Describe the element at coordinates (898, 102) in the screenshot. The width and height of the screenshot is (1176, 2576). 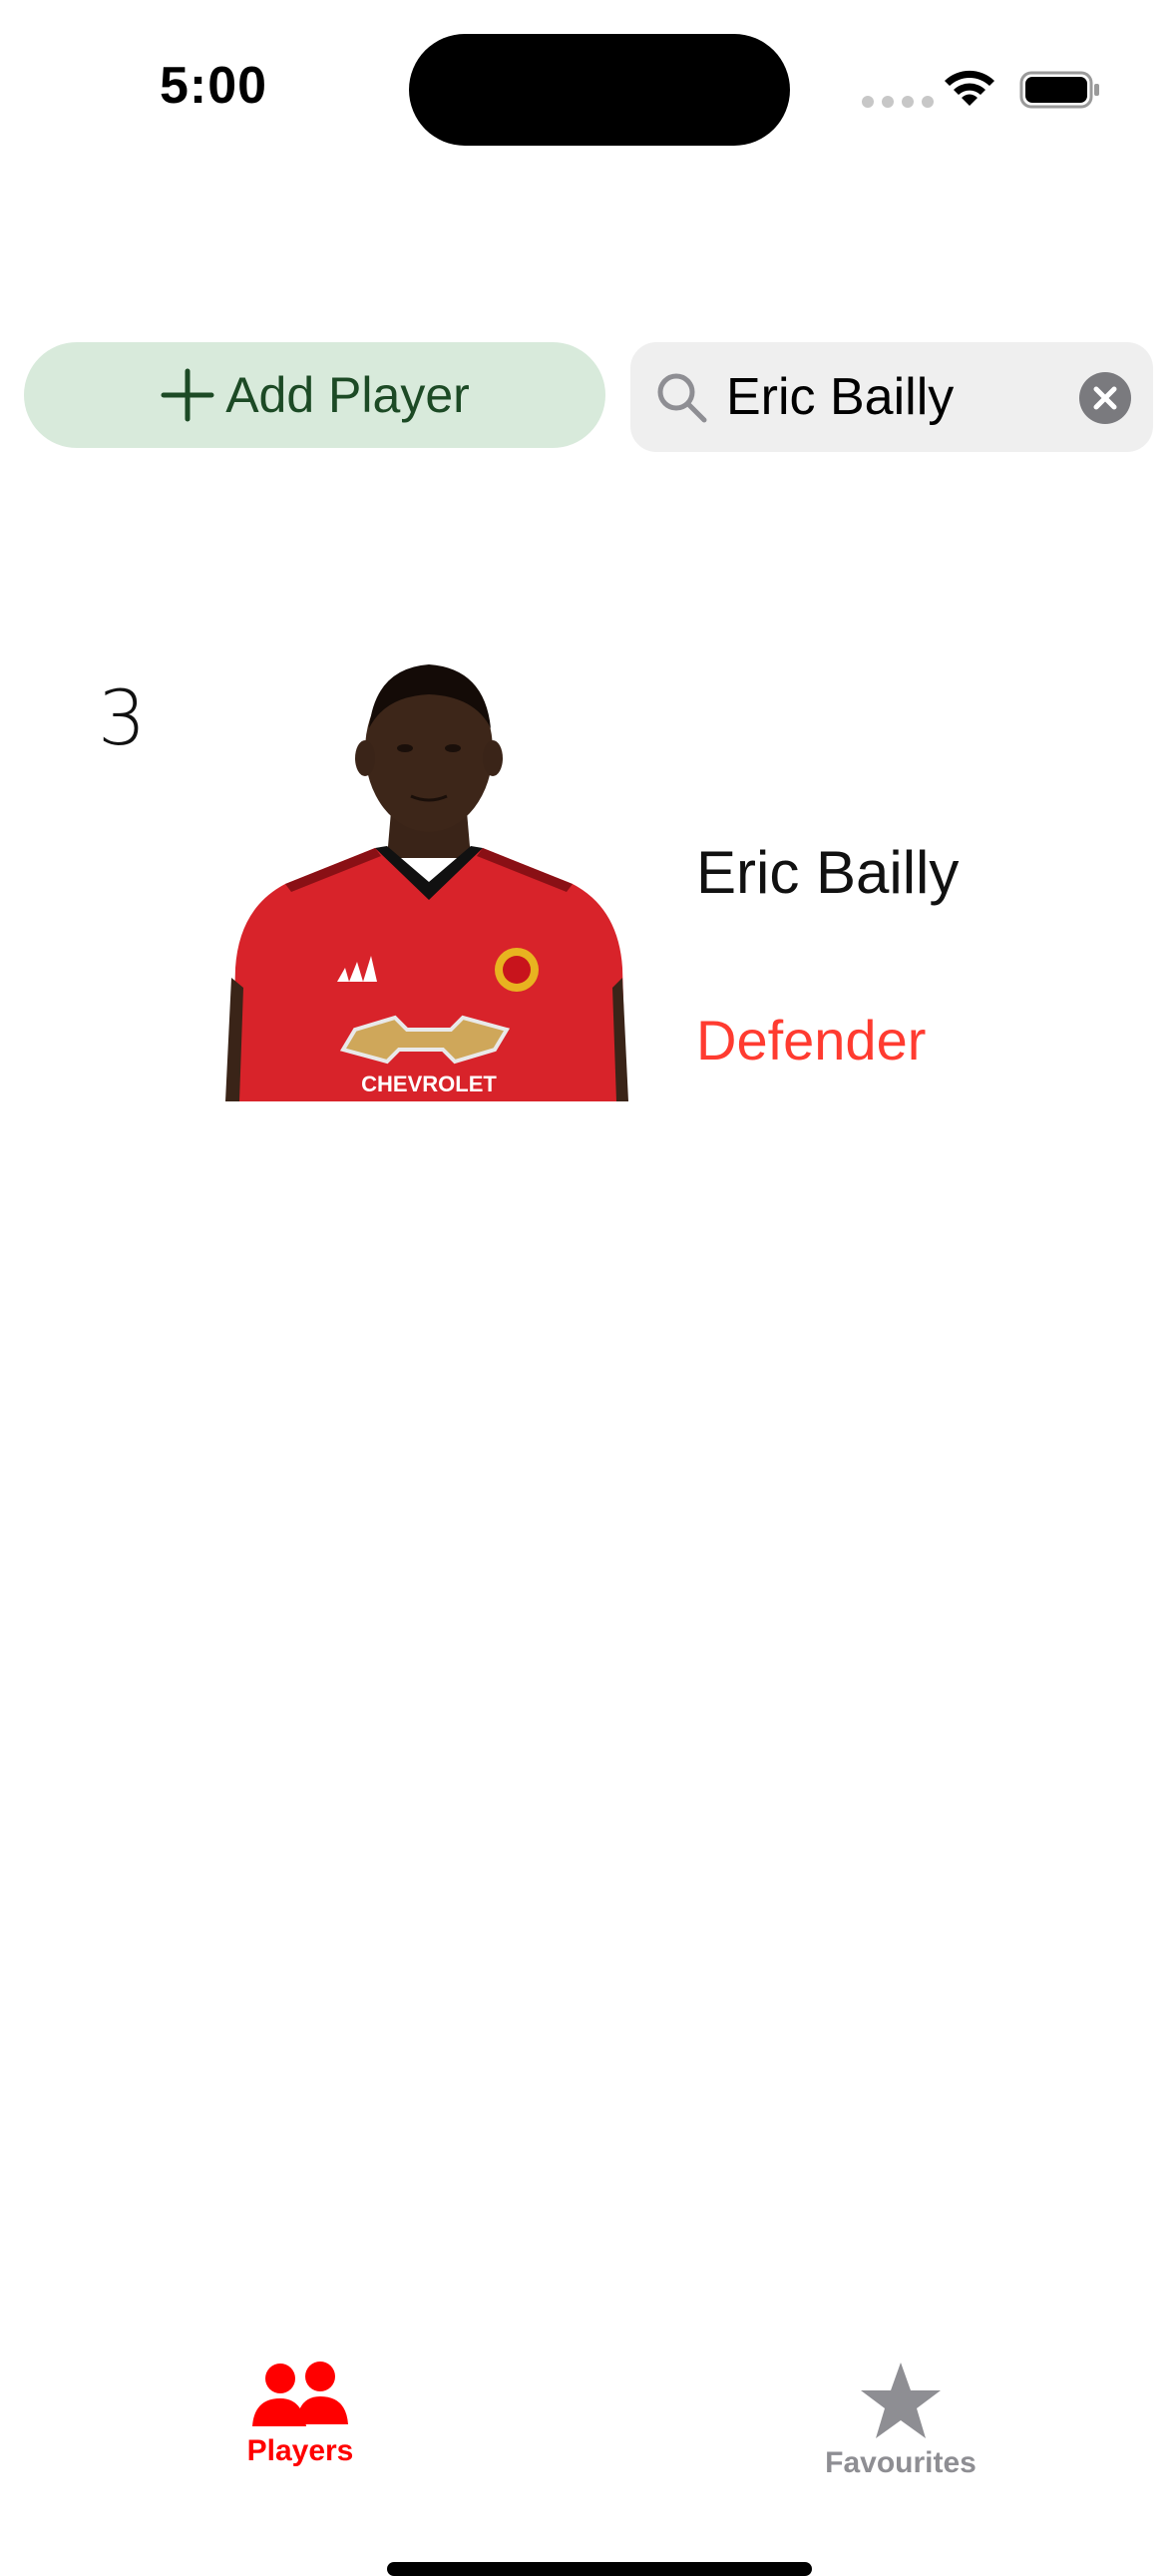
I see `cellular-signal-icon` at that location.